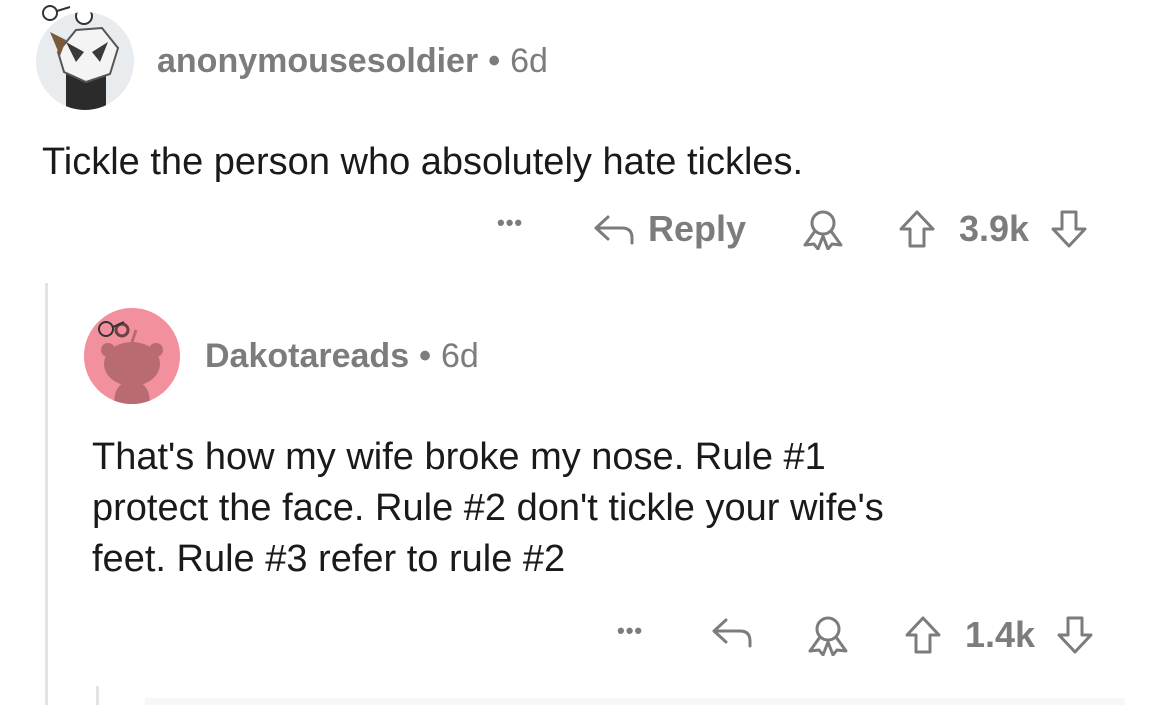 The width and height of the screenshot is (1170, 705). What do you see at coordinates (635, 701) in the screenshot?
I see `next-comment-preview` at bounding box center [635, 701].